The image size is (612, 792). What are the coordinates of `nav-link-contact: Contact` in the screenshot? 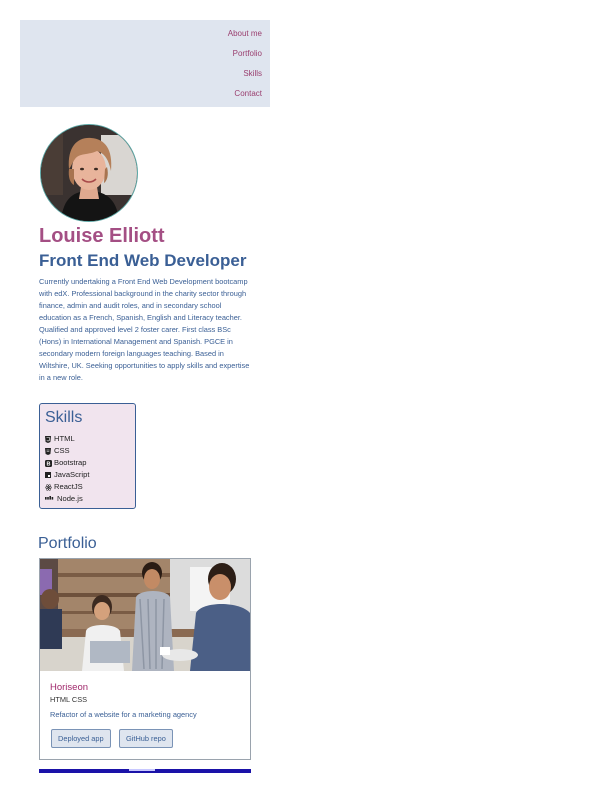 It's located at (248, 94).